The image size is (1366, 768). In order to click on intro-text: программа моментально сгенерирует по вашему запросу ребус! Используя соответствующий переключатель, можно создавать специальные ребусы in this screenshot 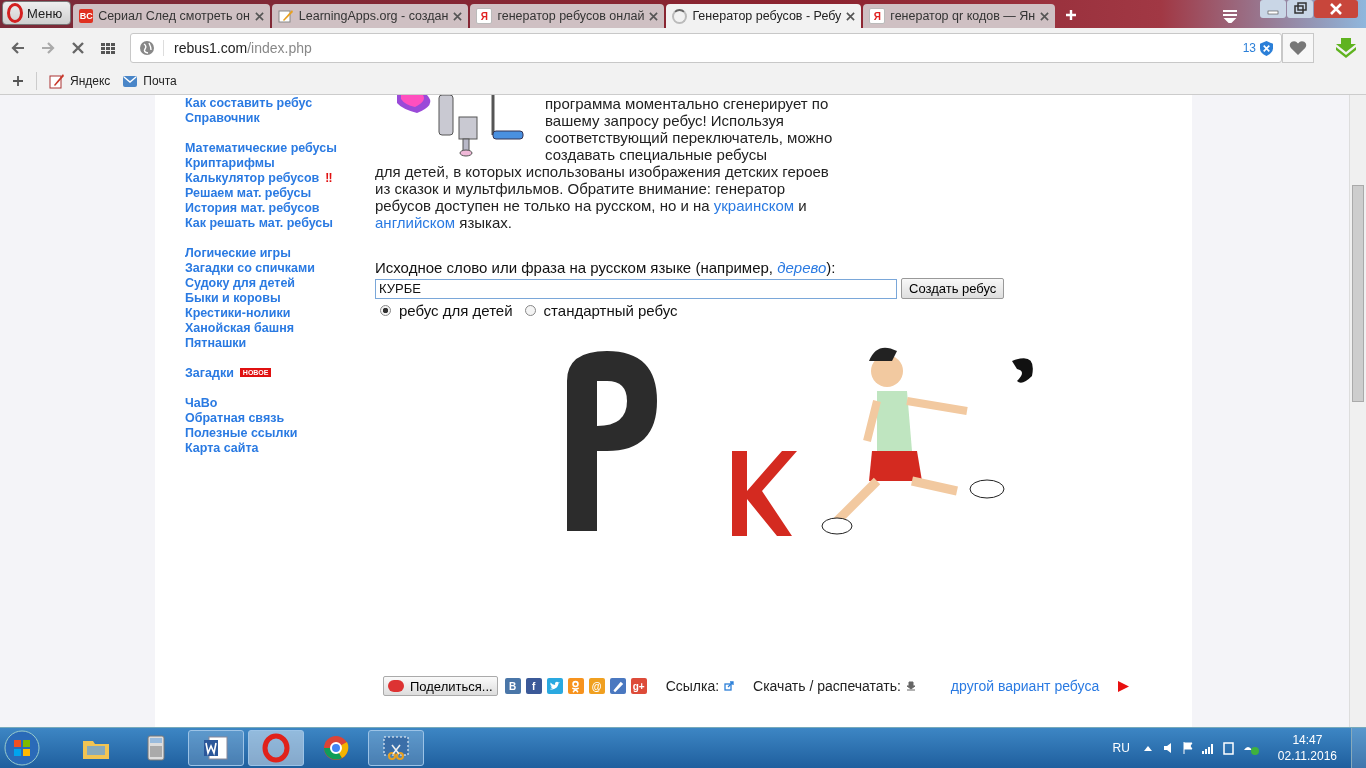, I will do `click(689, 129)`.